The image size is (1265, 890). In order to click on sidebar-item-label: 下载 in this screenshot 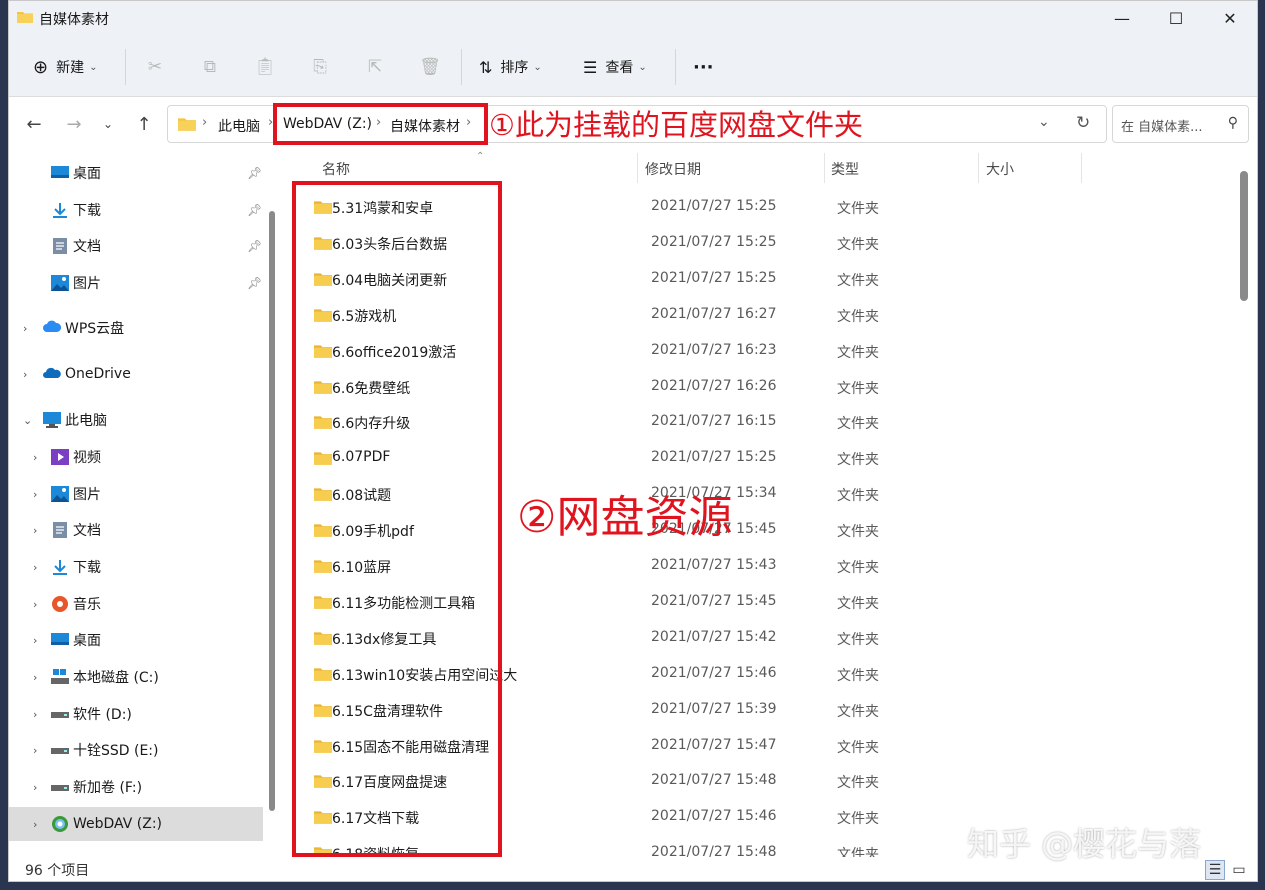, I will do `click(87, 211)`.